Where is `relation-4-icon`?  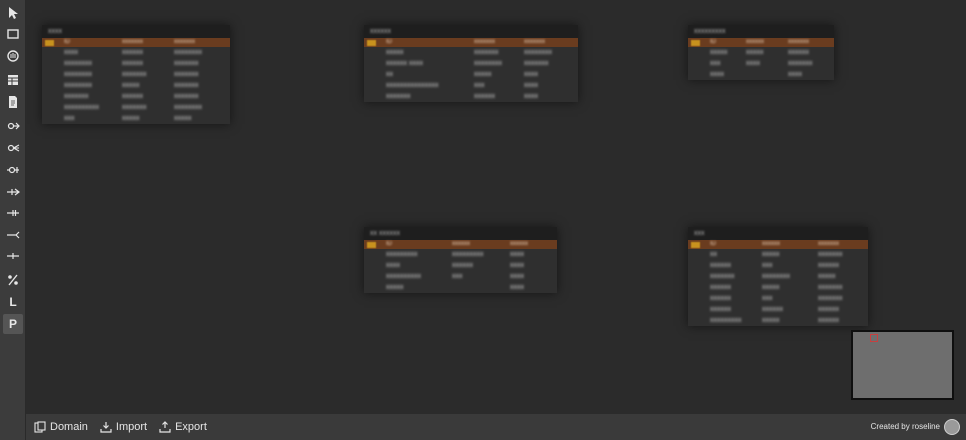
relation-4-icon is located at coordinates (13, 192).